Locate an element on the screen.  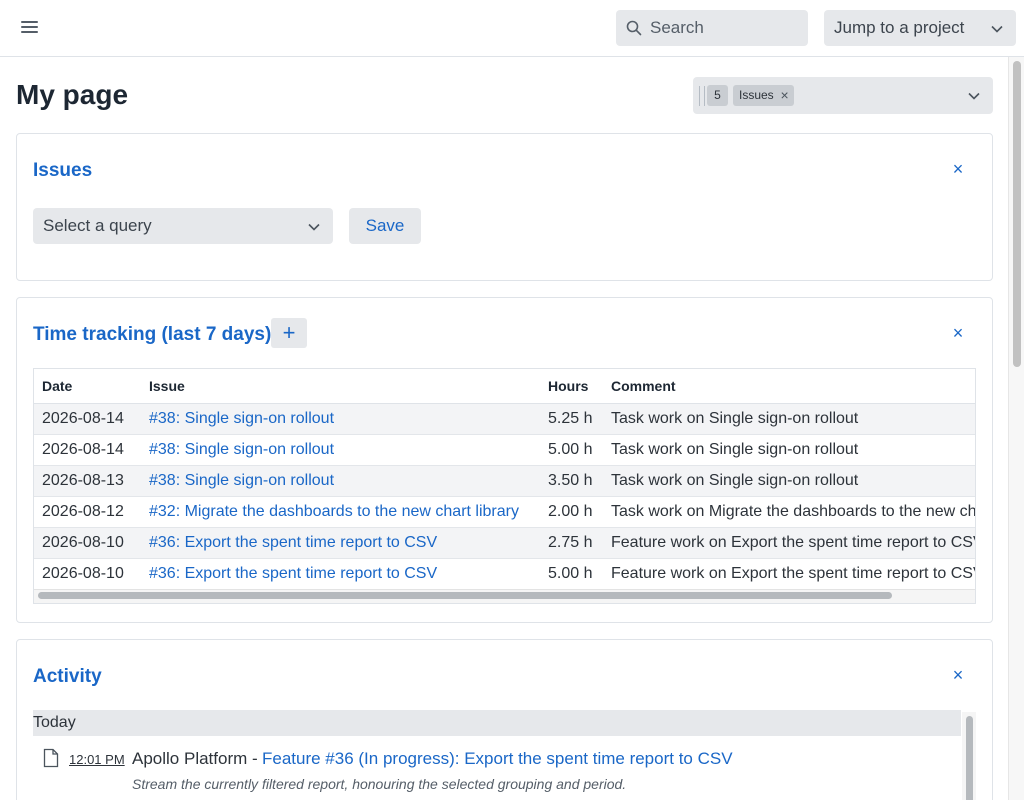
add-time-entry-button: + is located at coordinates (289, 333).